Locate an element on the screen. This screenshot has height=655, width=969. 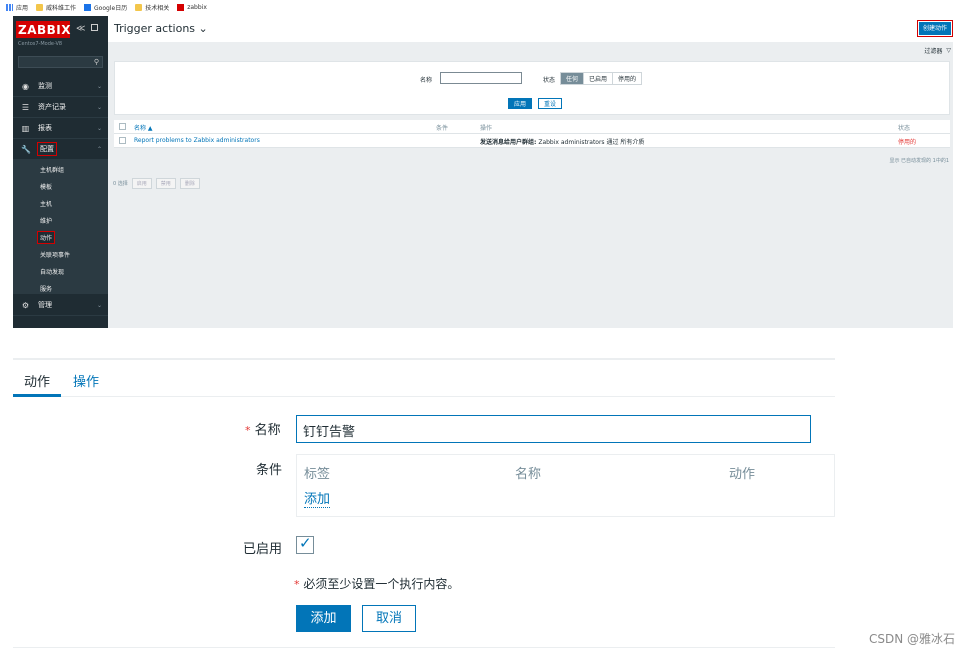
eye-icon: ◉ is located at coordinates (25, 86).